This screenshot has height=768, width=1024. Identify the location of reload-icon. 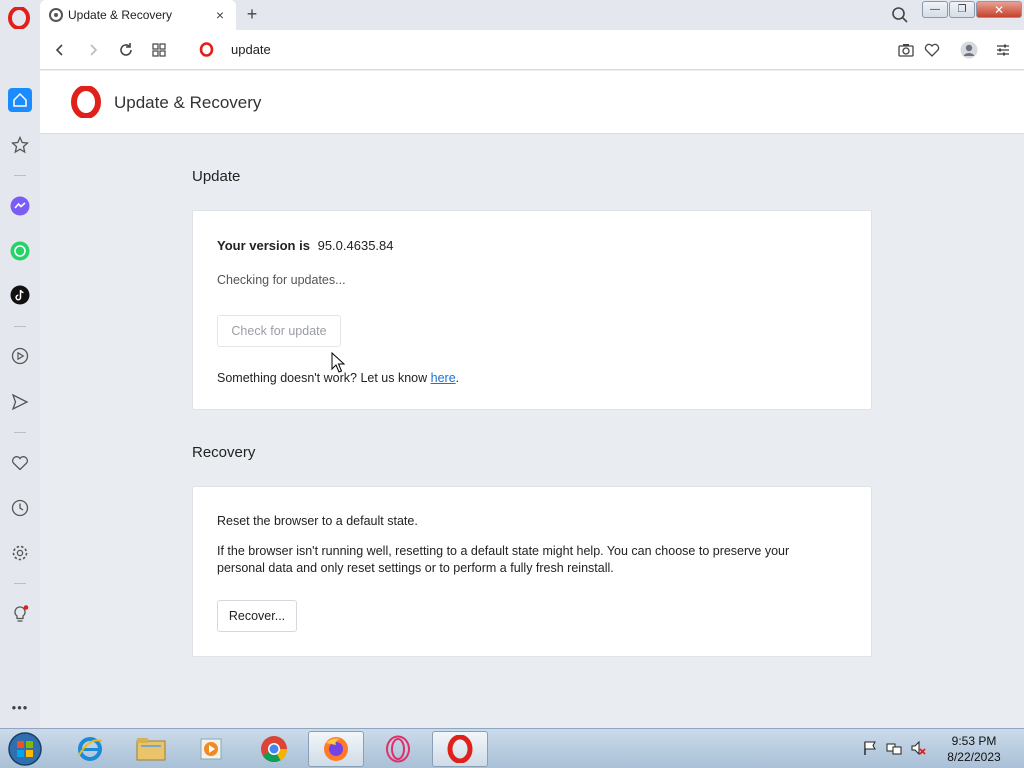
(126, 49).